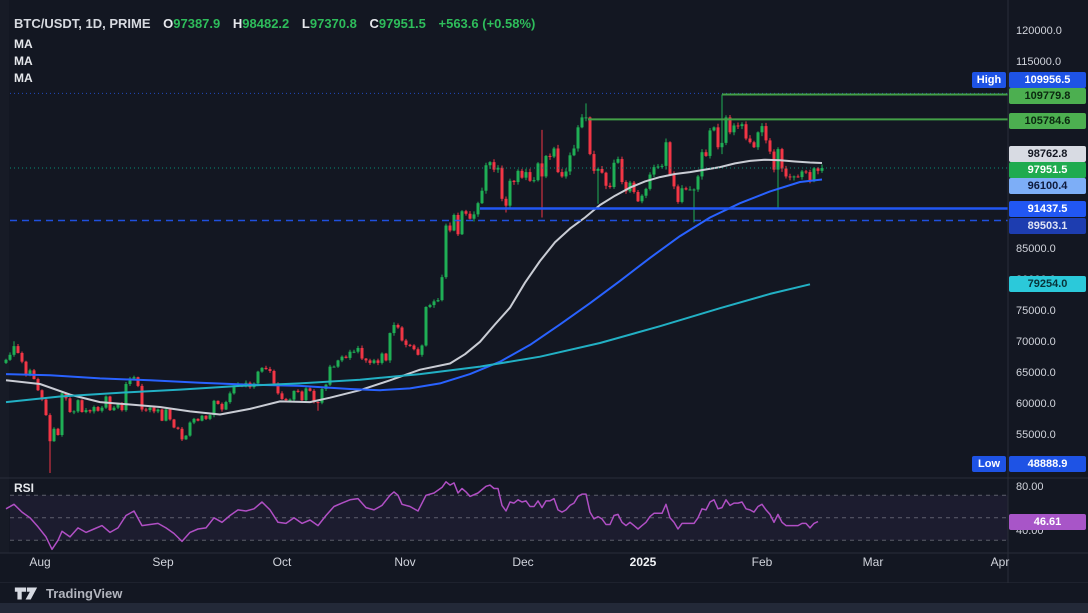 Image resolution: width=1088 pixels, height=613 pixels. I want to click on open-value: 97387.9, so click(197, 23).